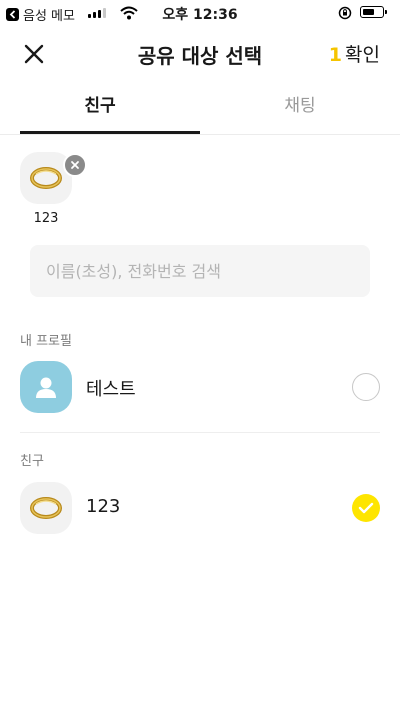 Image resolution: width=400 pixels, height=710 pixels. Describe the element at coordinates (46, 218) in the screenshot. I see `selected-friend-name: 123` at that location.